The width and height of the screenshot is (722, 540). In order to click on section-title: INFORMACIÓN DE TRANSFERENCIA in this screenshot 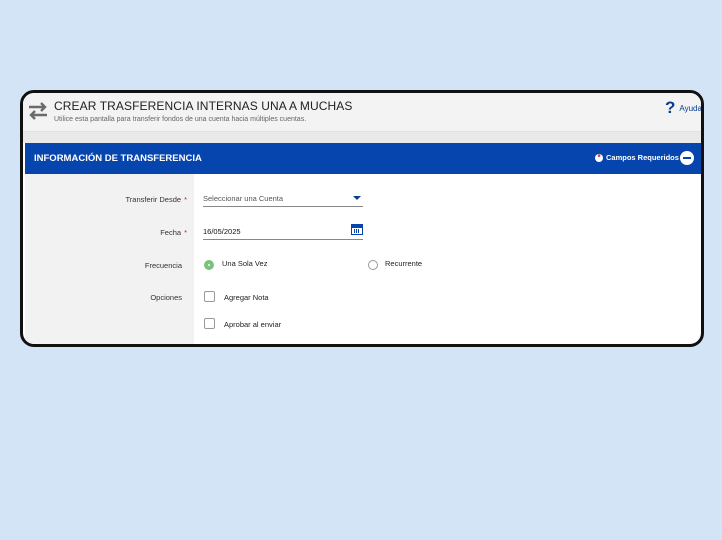, I will do `click(118, 158)`.